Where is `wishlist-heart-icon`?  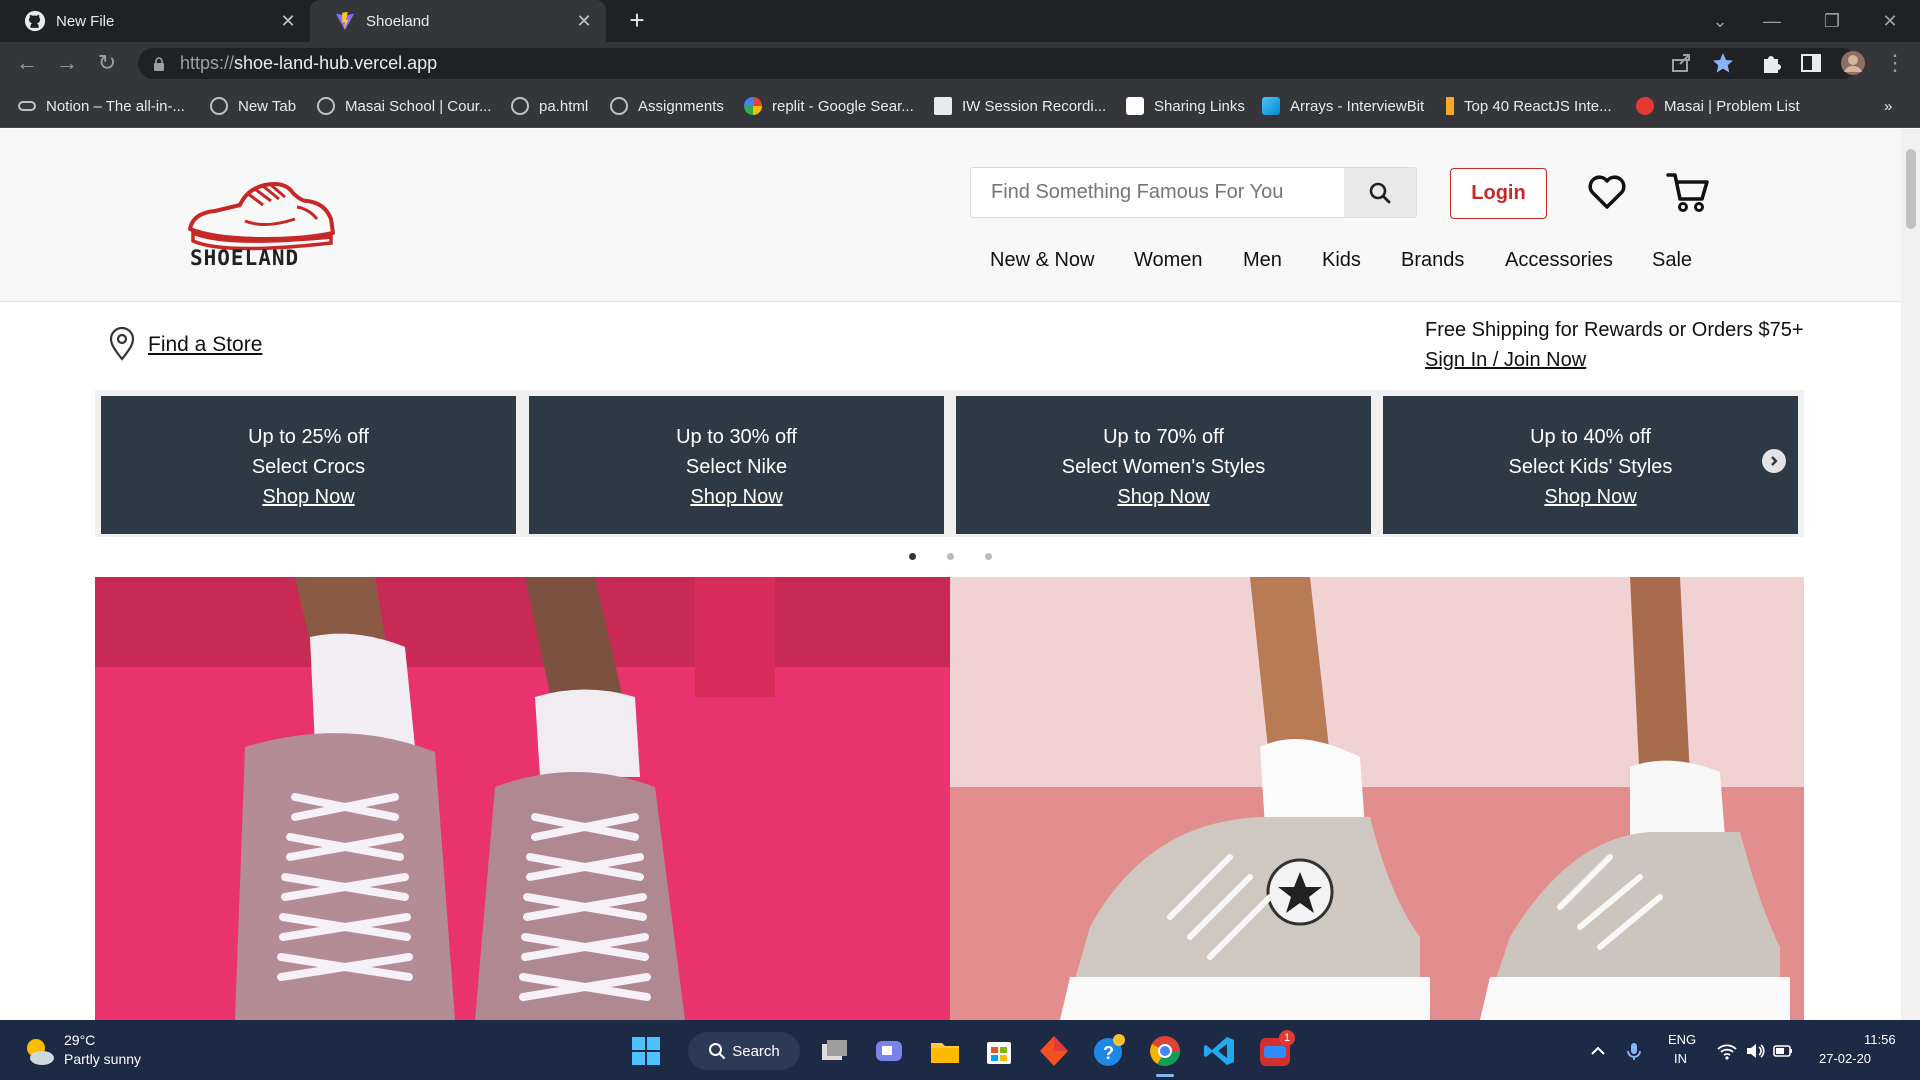
wishlist-heart-icon is located at coordinates (1607, 192).